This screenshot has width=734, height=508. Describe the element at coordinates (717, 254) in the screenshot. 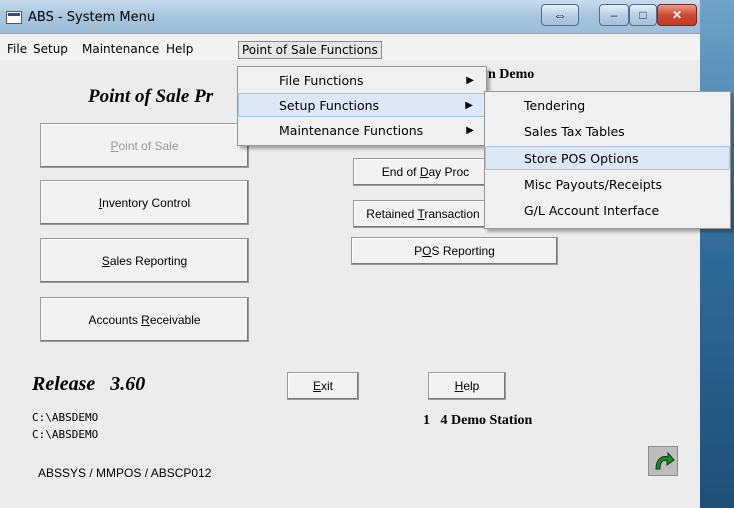

I see `desktop-background` at that location.